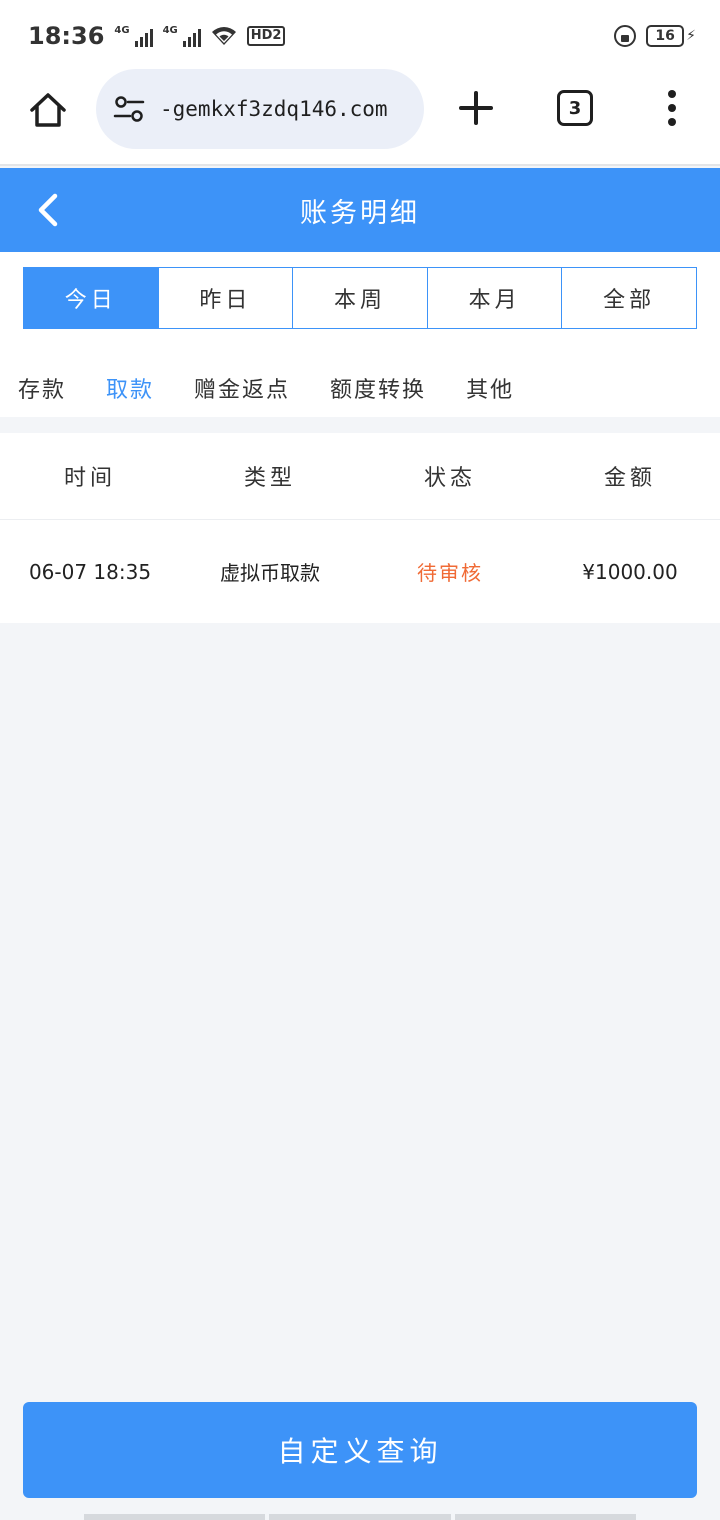 The width and height of the screenshot is (720, 1520). I want to click on home-icon, so click(48, 110).